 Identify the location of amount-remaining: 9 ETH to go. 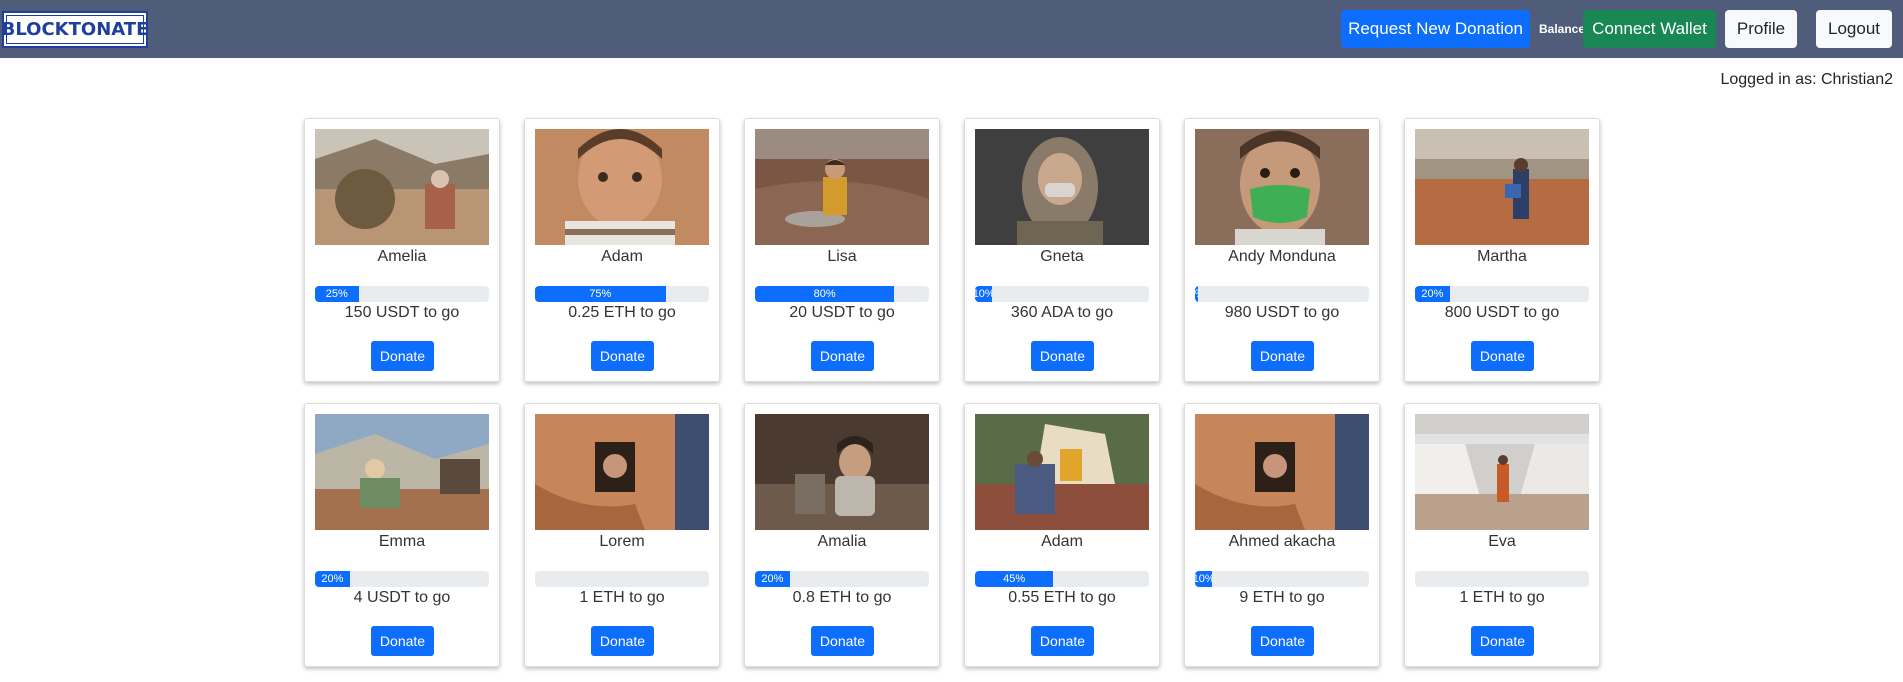
(1282, 597).